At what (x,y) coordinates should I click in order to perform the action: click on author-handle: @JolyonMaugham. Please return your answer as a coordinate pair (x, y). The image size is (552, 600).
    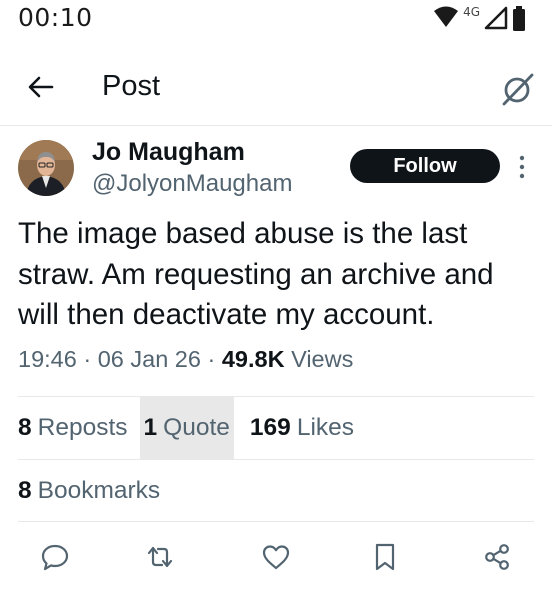
    Looking at the image, I should click on (192, 184).